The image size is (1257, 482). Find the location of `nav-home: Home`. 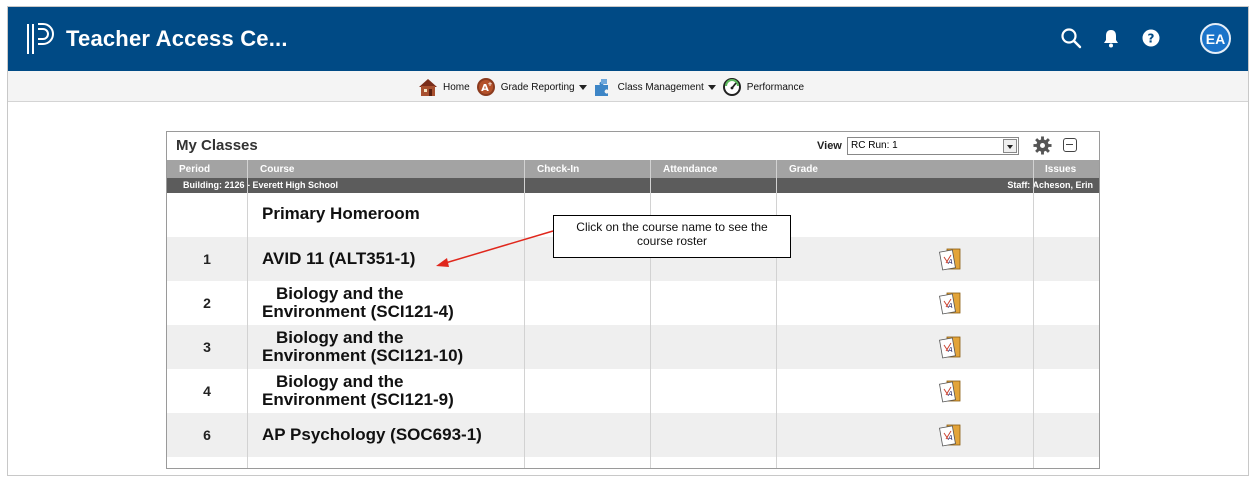

nav-home: Home is located at coordinates (444, 87).